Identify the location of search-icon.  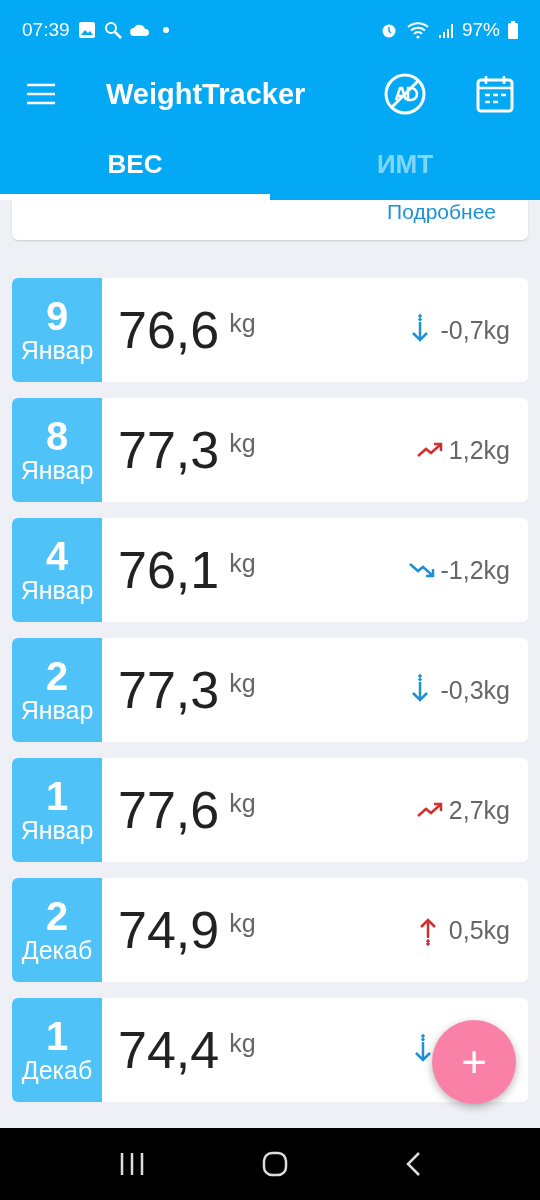
(112, 30).